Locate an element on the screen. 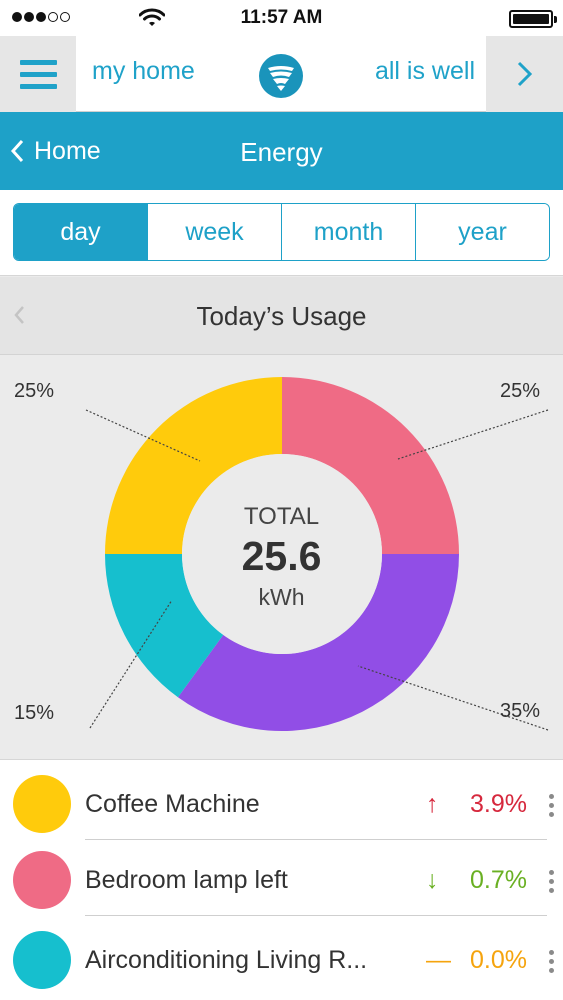 The image size is (563, 1000). arrow-down-icon: ↓ is located at coordinates (432, 880).